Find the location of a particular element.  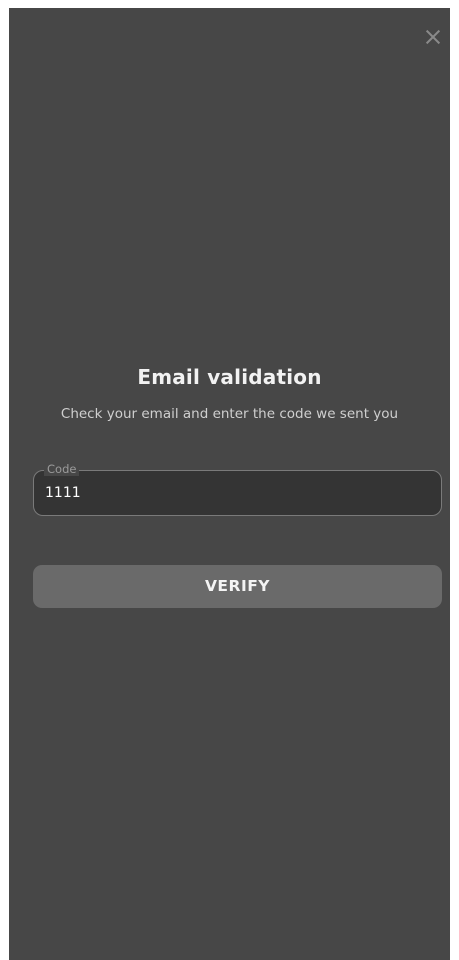

page-title: Email validation is located at coordinates (229, 377).